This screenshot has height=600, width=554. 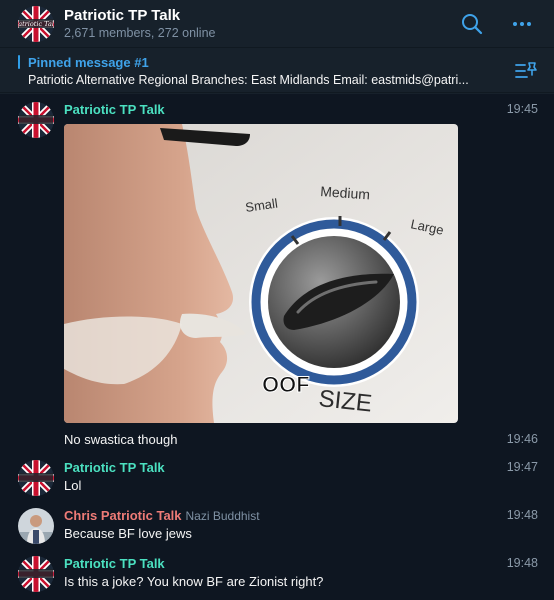 I want to click on more-icon, so click(x=522, y=24).